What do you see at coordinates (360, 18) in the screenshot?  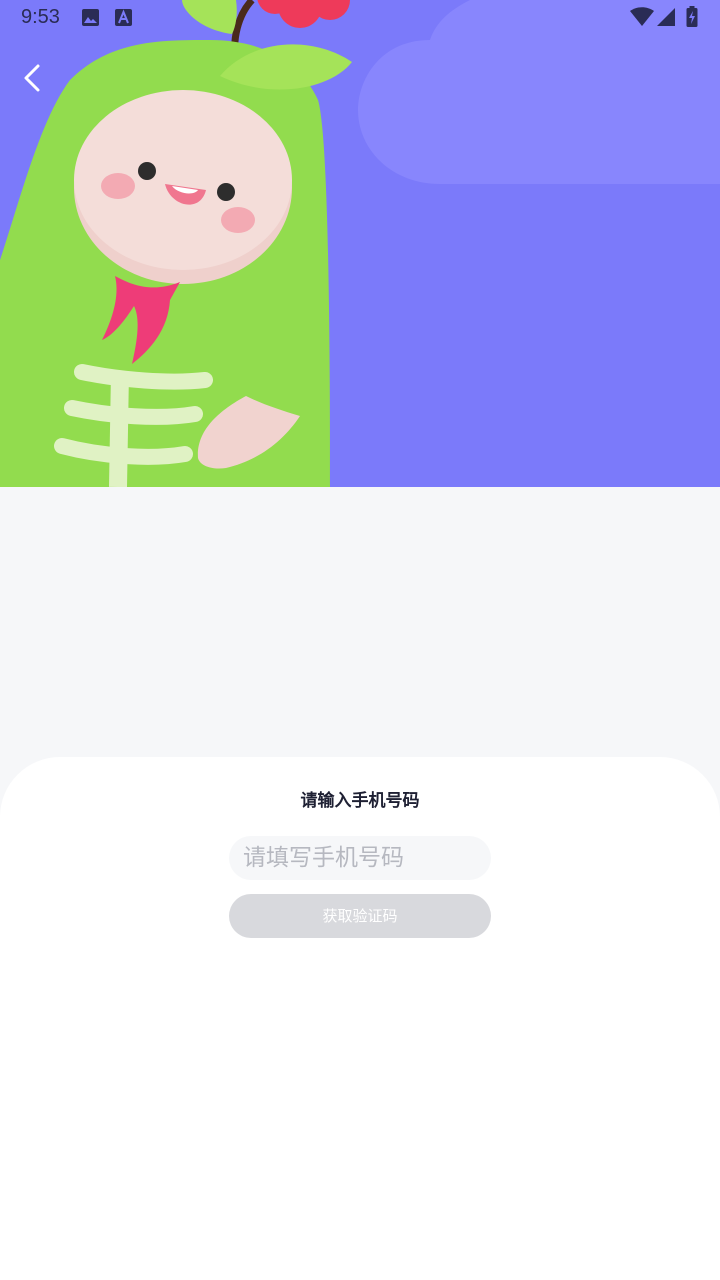 I see `status-bar: 9:53` at bounding box center [360, 18].